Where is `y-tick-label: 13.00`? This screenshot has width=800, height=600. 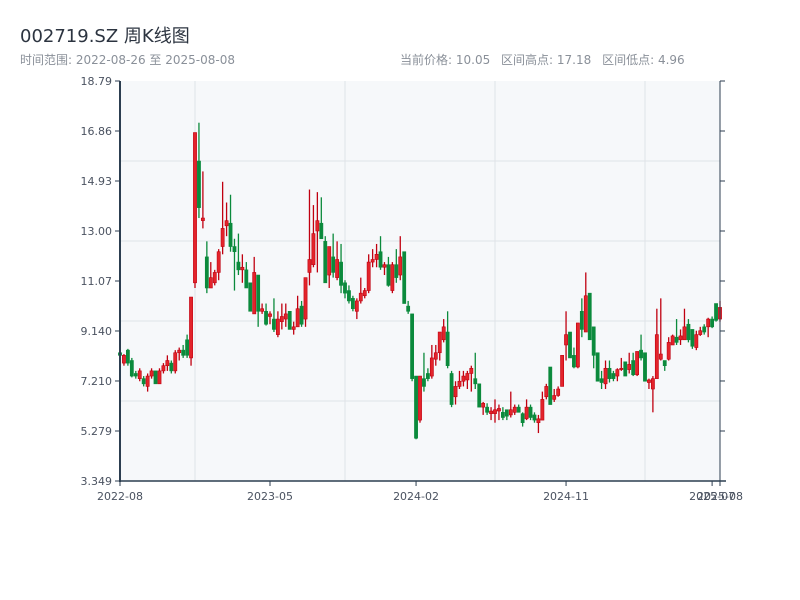 y-tick-label: 13.00 is located at coordinates (97, 231).